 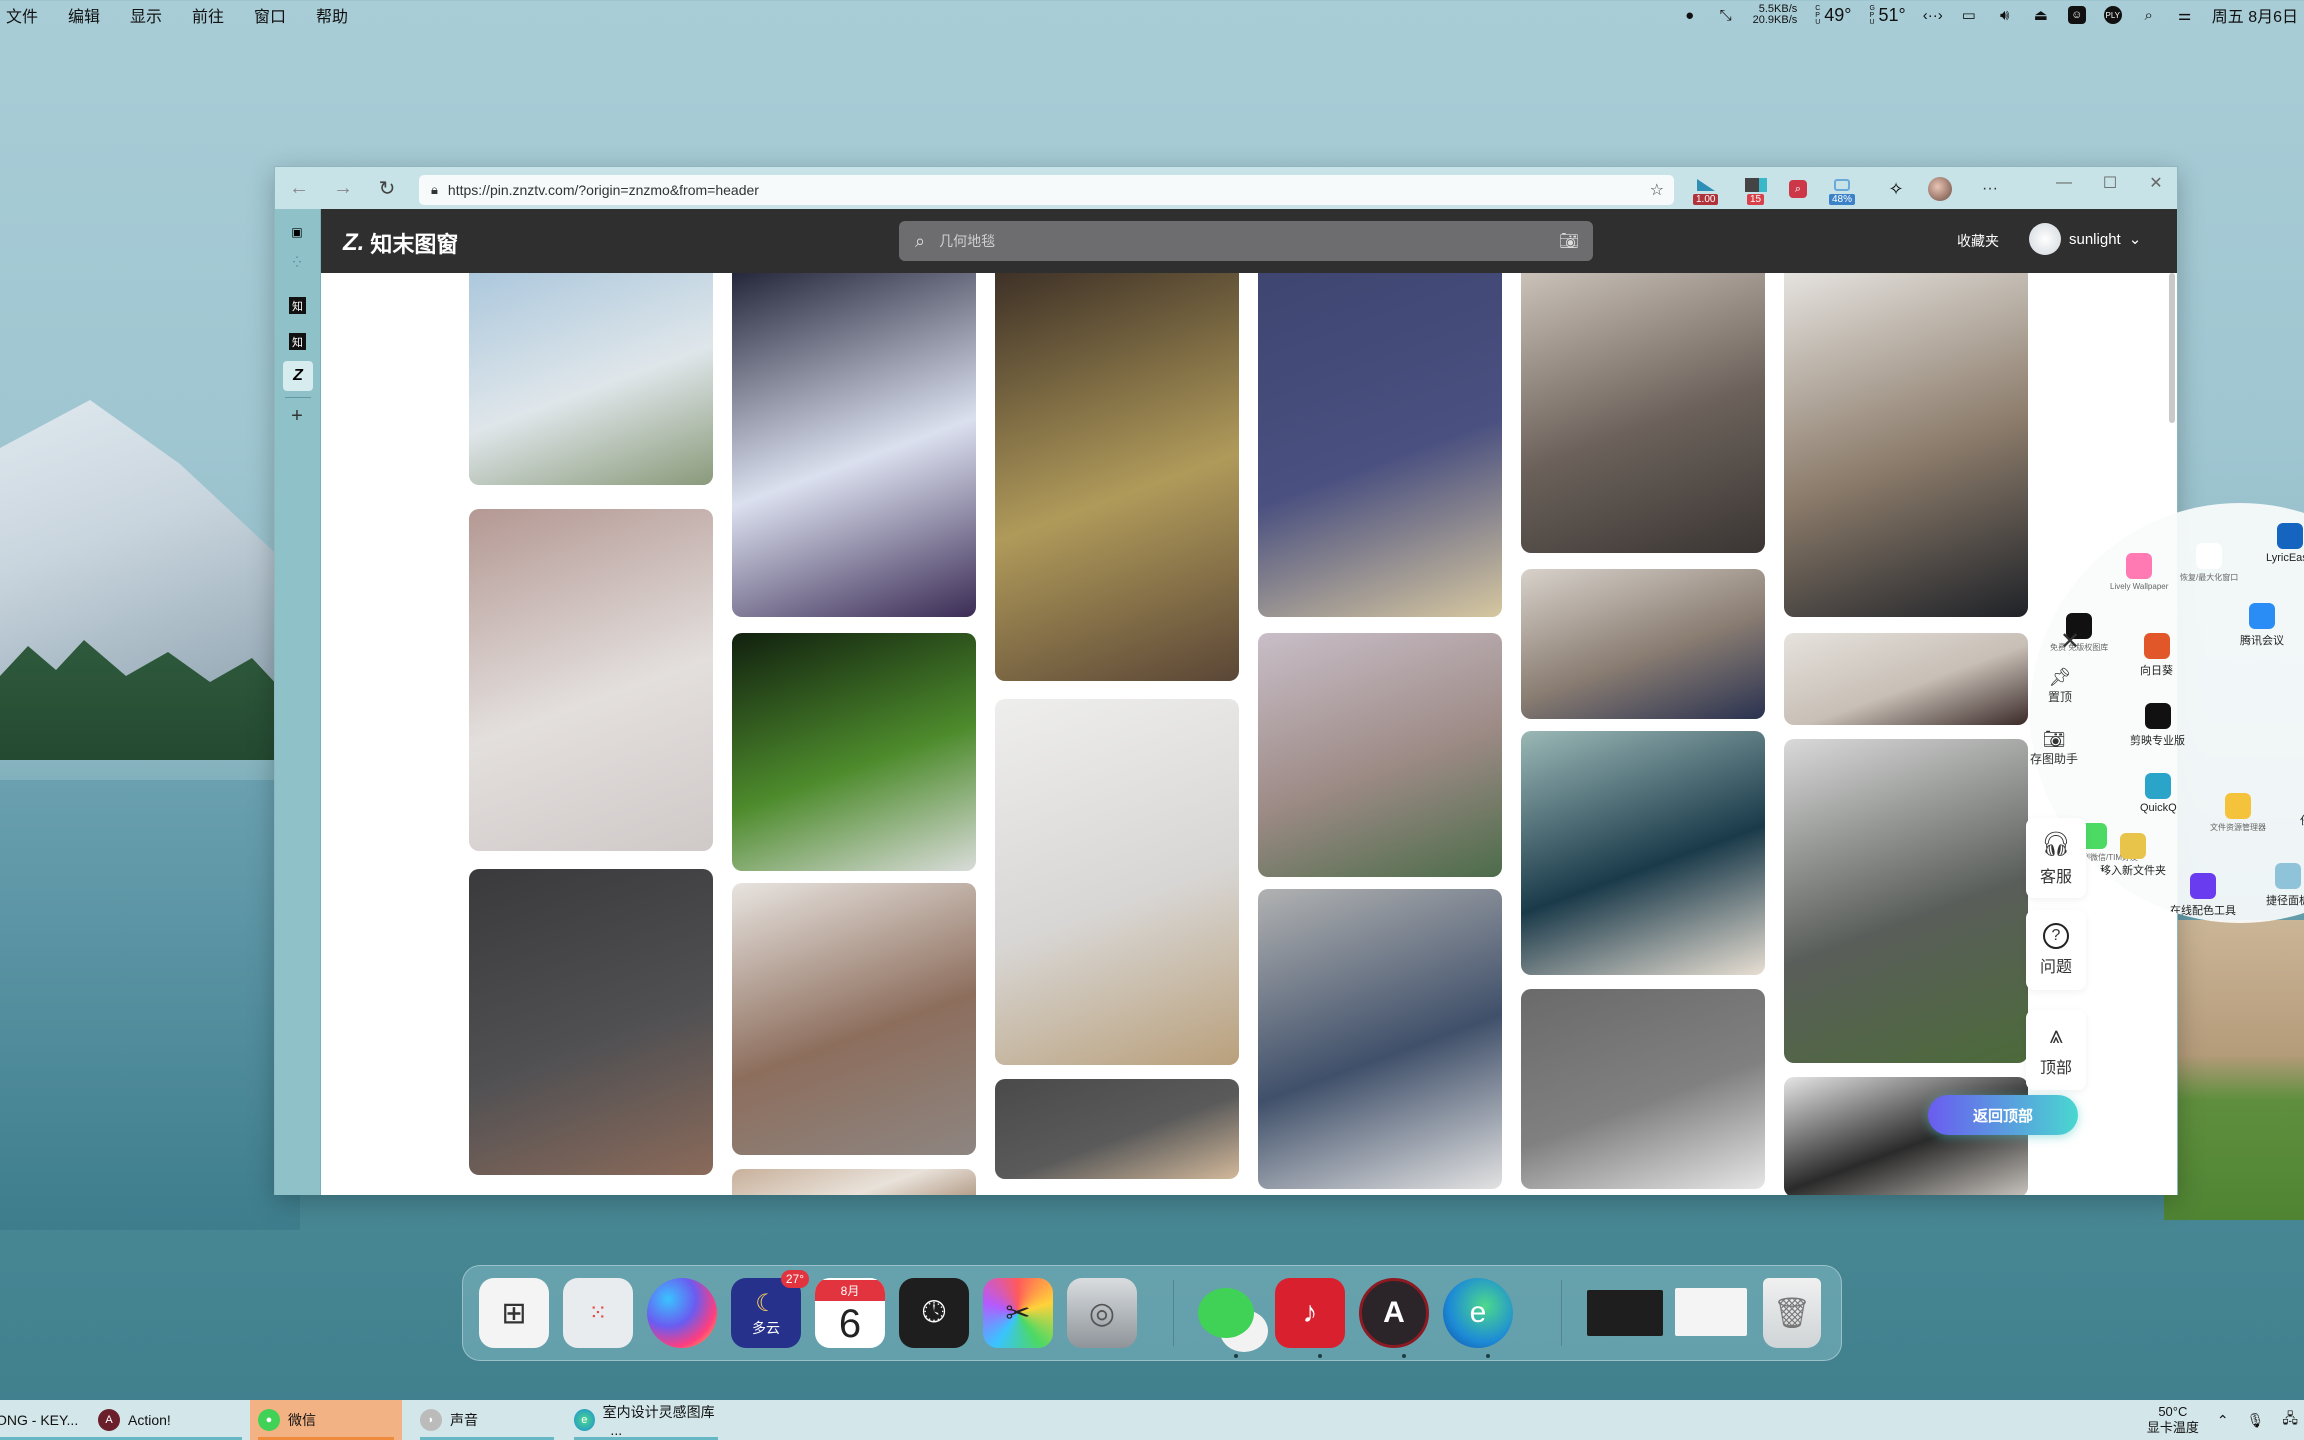 What do you see at coordinates (1569, 241) in the screenshot?
I see `camera-search-icon: 📷︎` at bounding box center [1569, 241].